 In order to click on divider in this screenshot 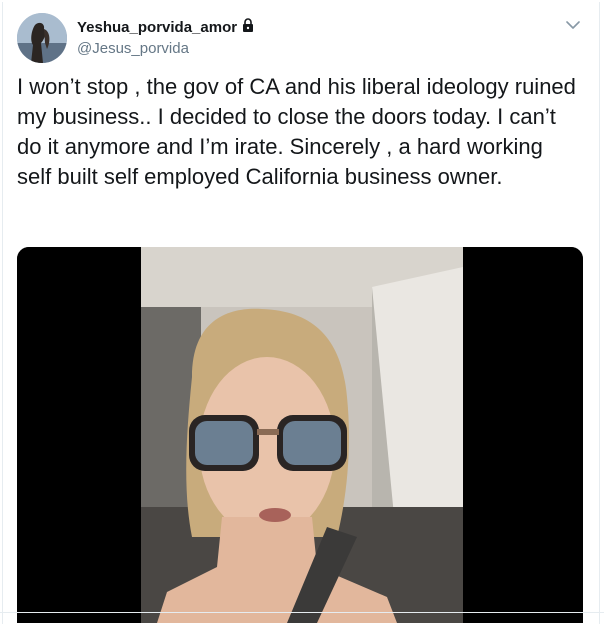, I will do `click(302, 612)`.